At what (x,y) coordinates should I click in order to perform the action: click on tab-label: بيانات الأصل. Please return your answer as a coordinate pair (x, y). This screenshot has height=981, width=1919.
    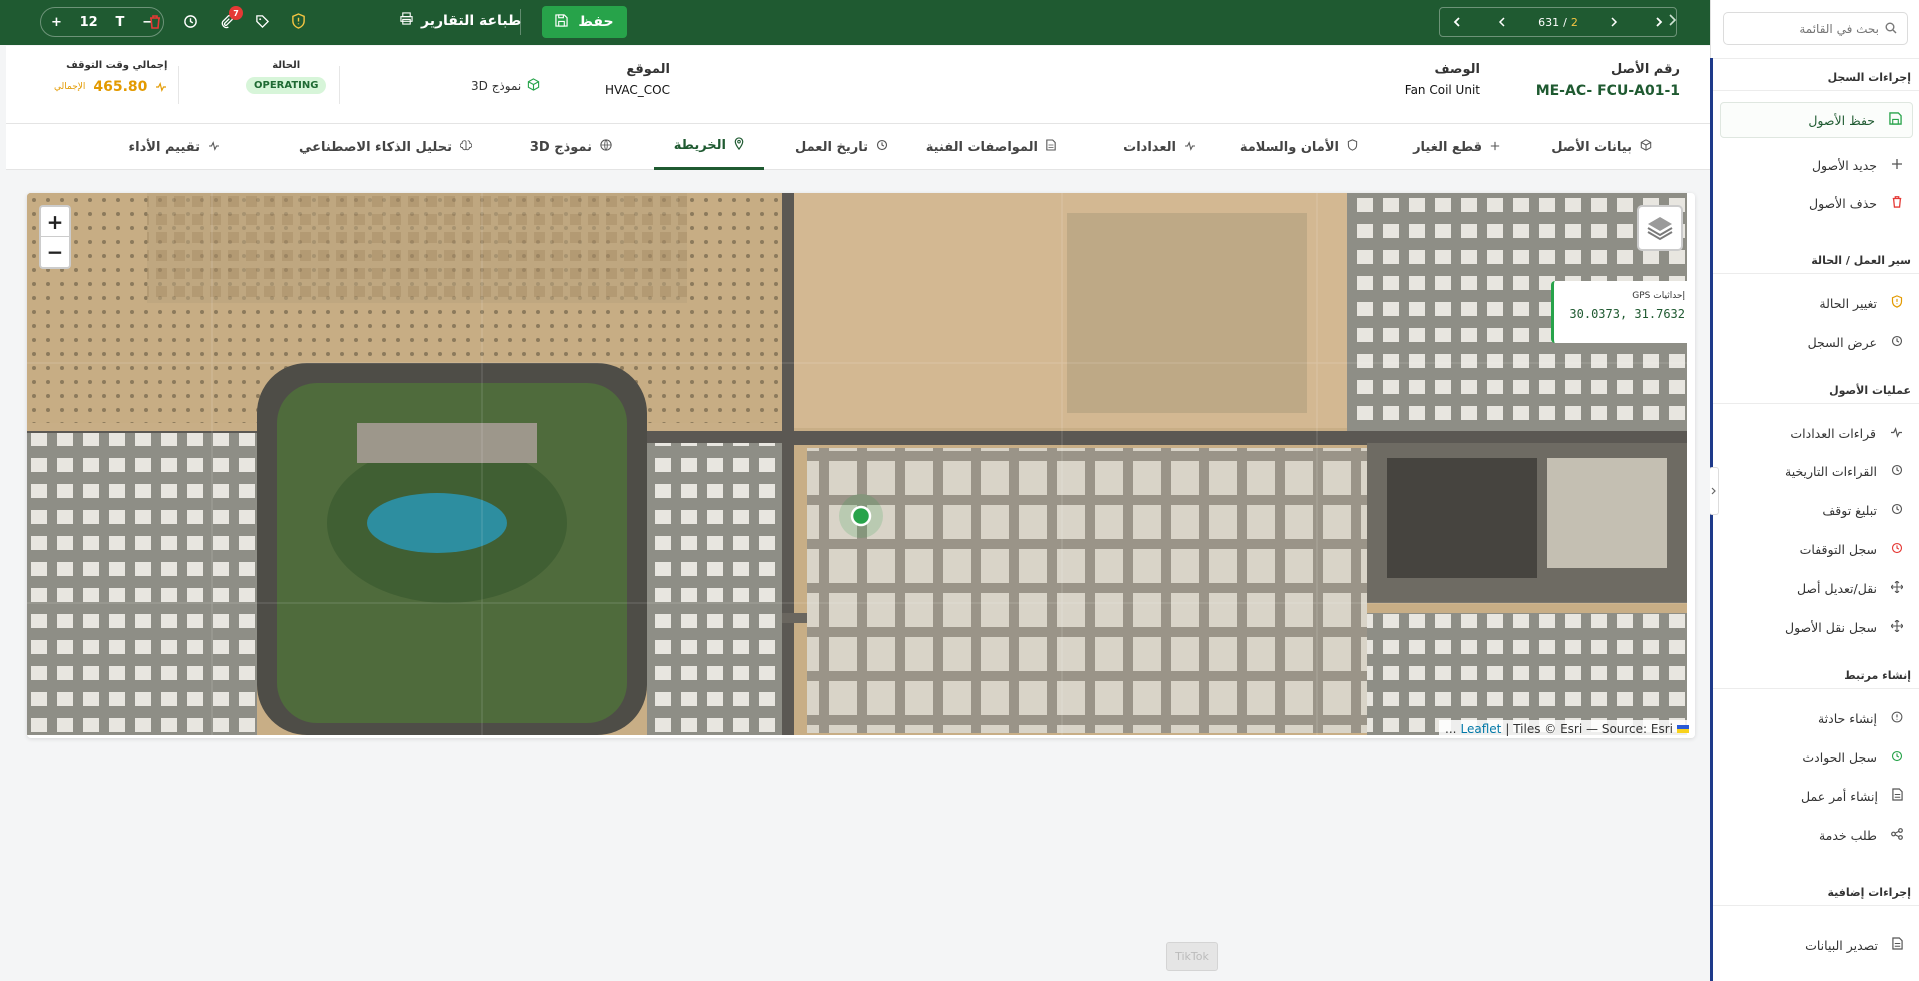
    Looking at the image, I should click on (1591, 147).